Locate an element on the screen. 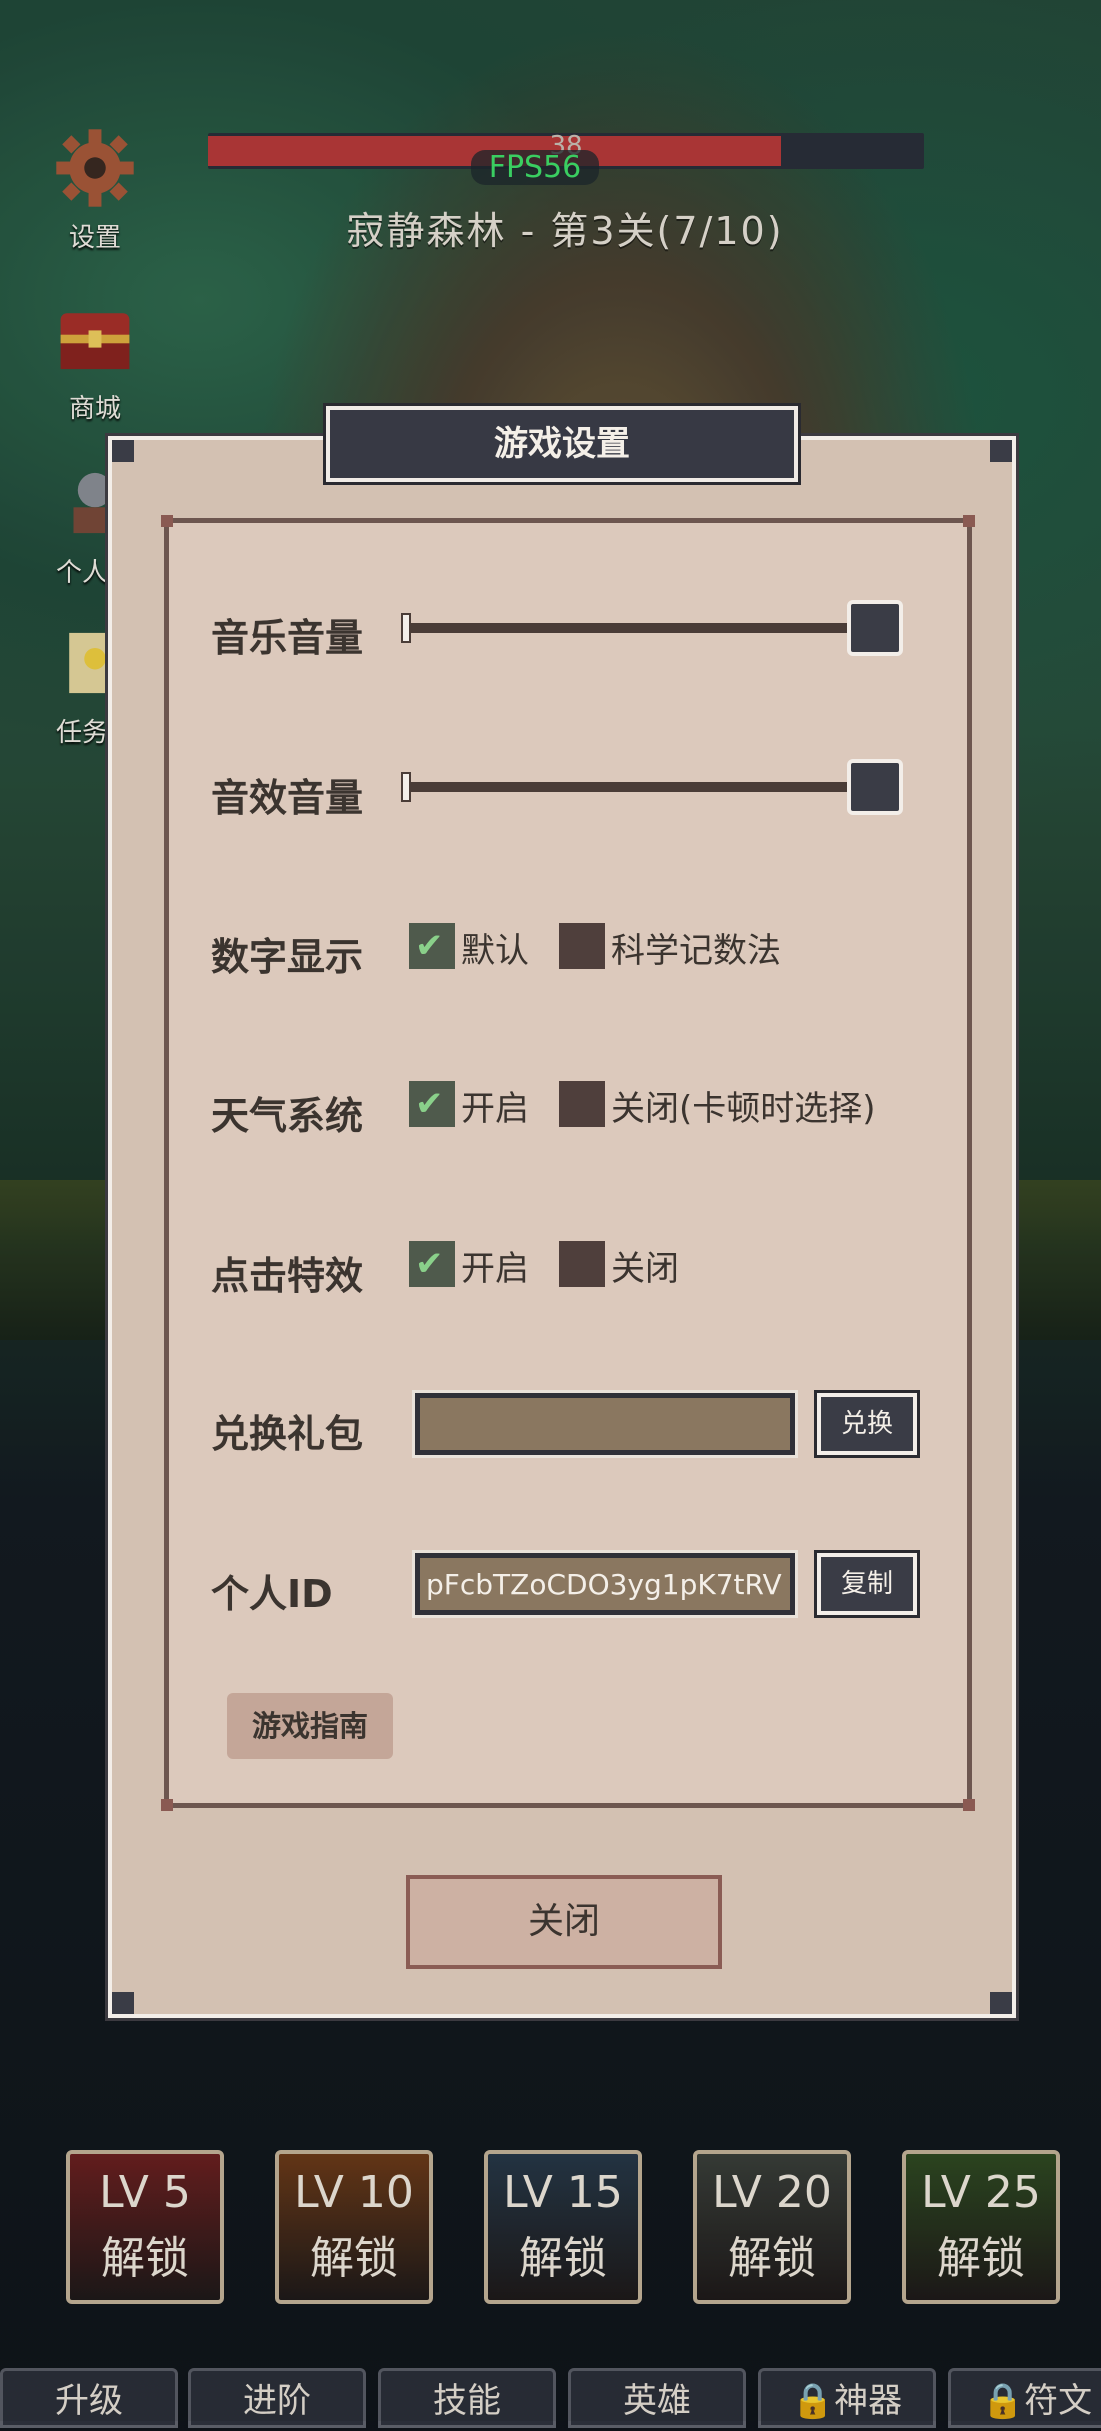  weather-on-checkbox is located at coordinates (432, 1104).